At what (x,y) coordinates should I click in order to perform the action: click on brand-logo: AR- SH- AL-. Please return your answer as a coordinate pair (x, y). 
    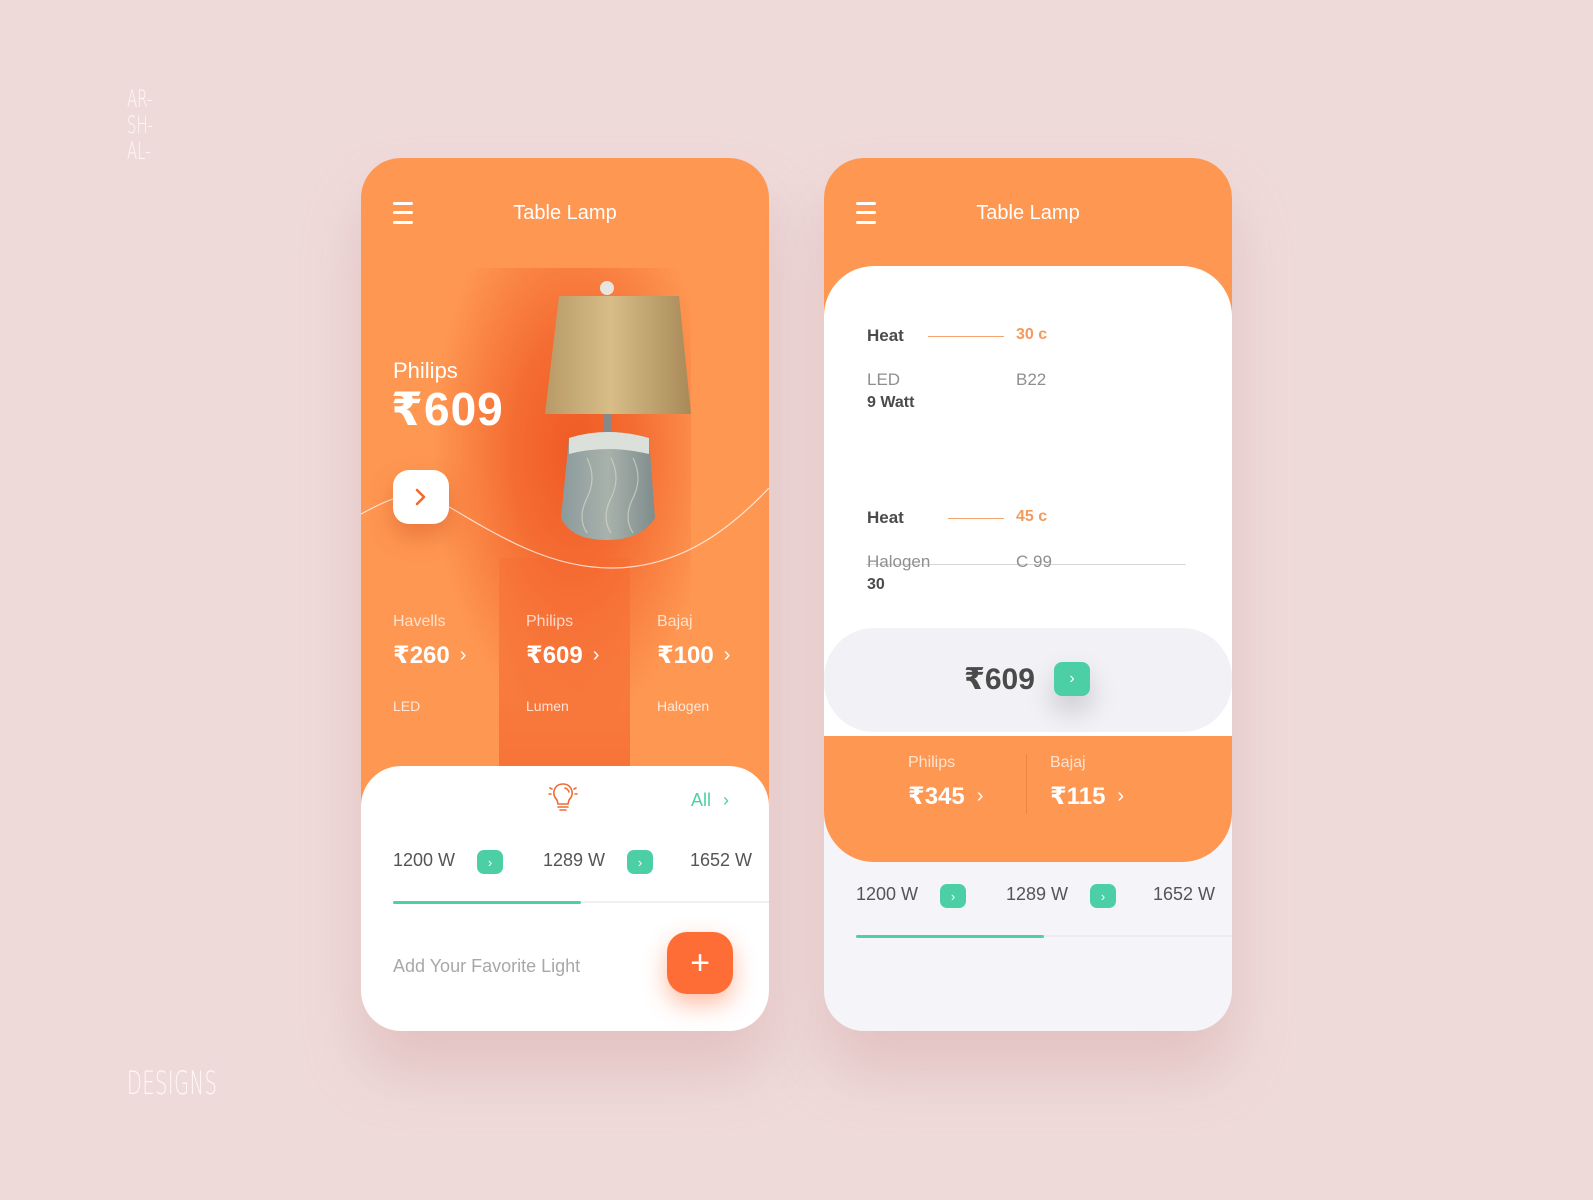
    Looking at the image, I should click on (140, 125).